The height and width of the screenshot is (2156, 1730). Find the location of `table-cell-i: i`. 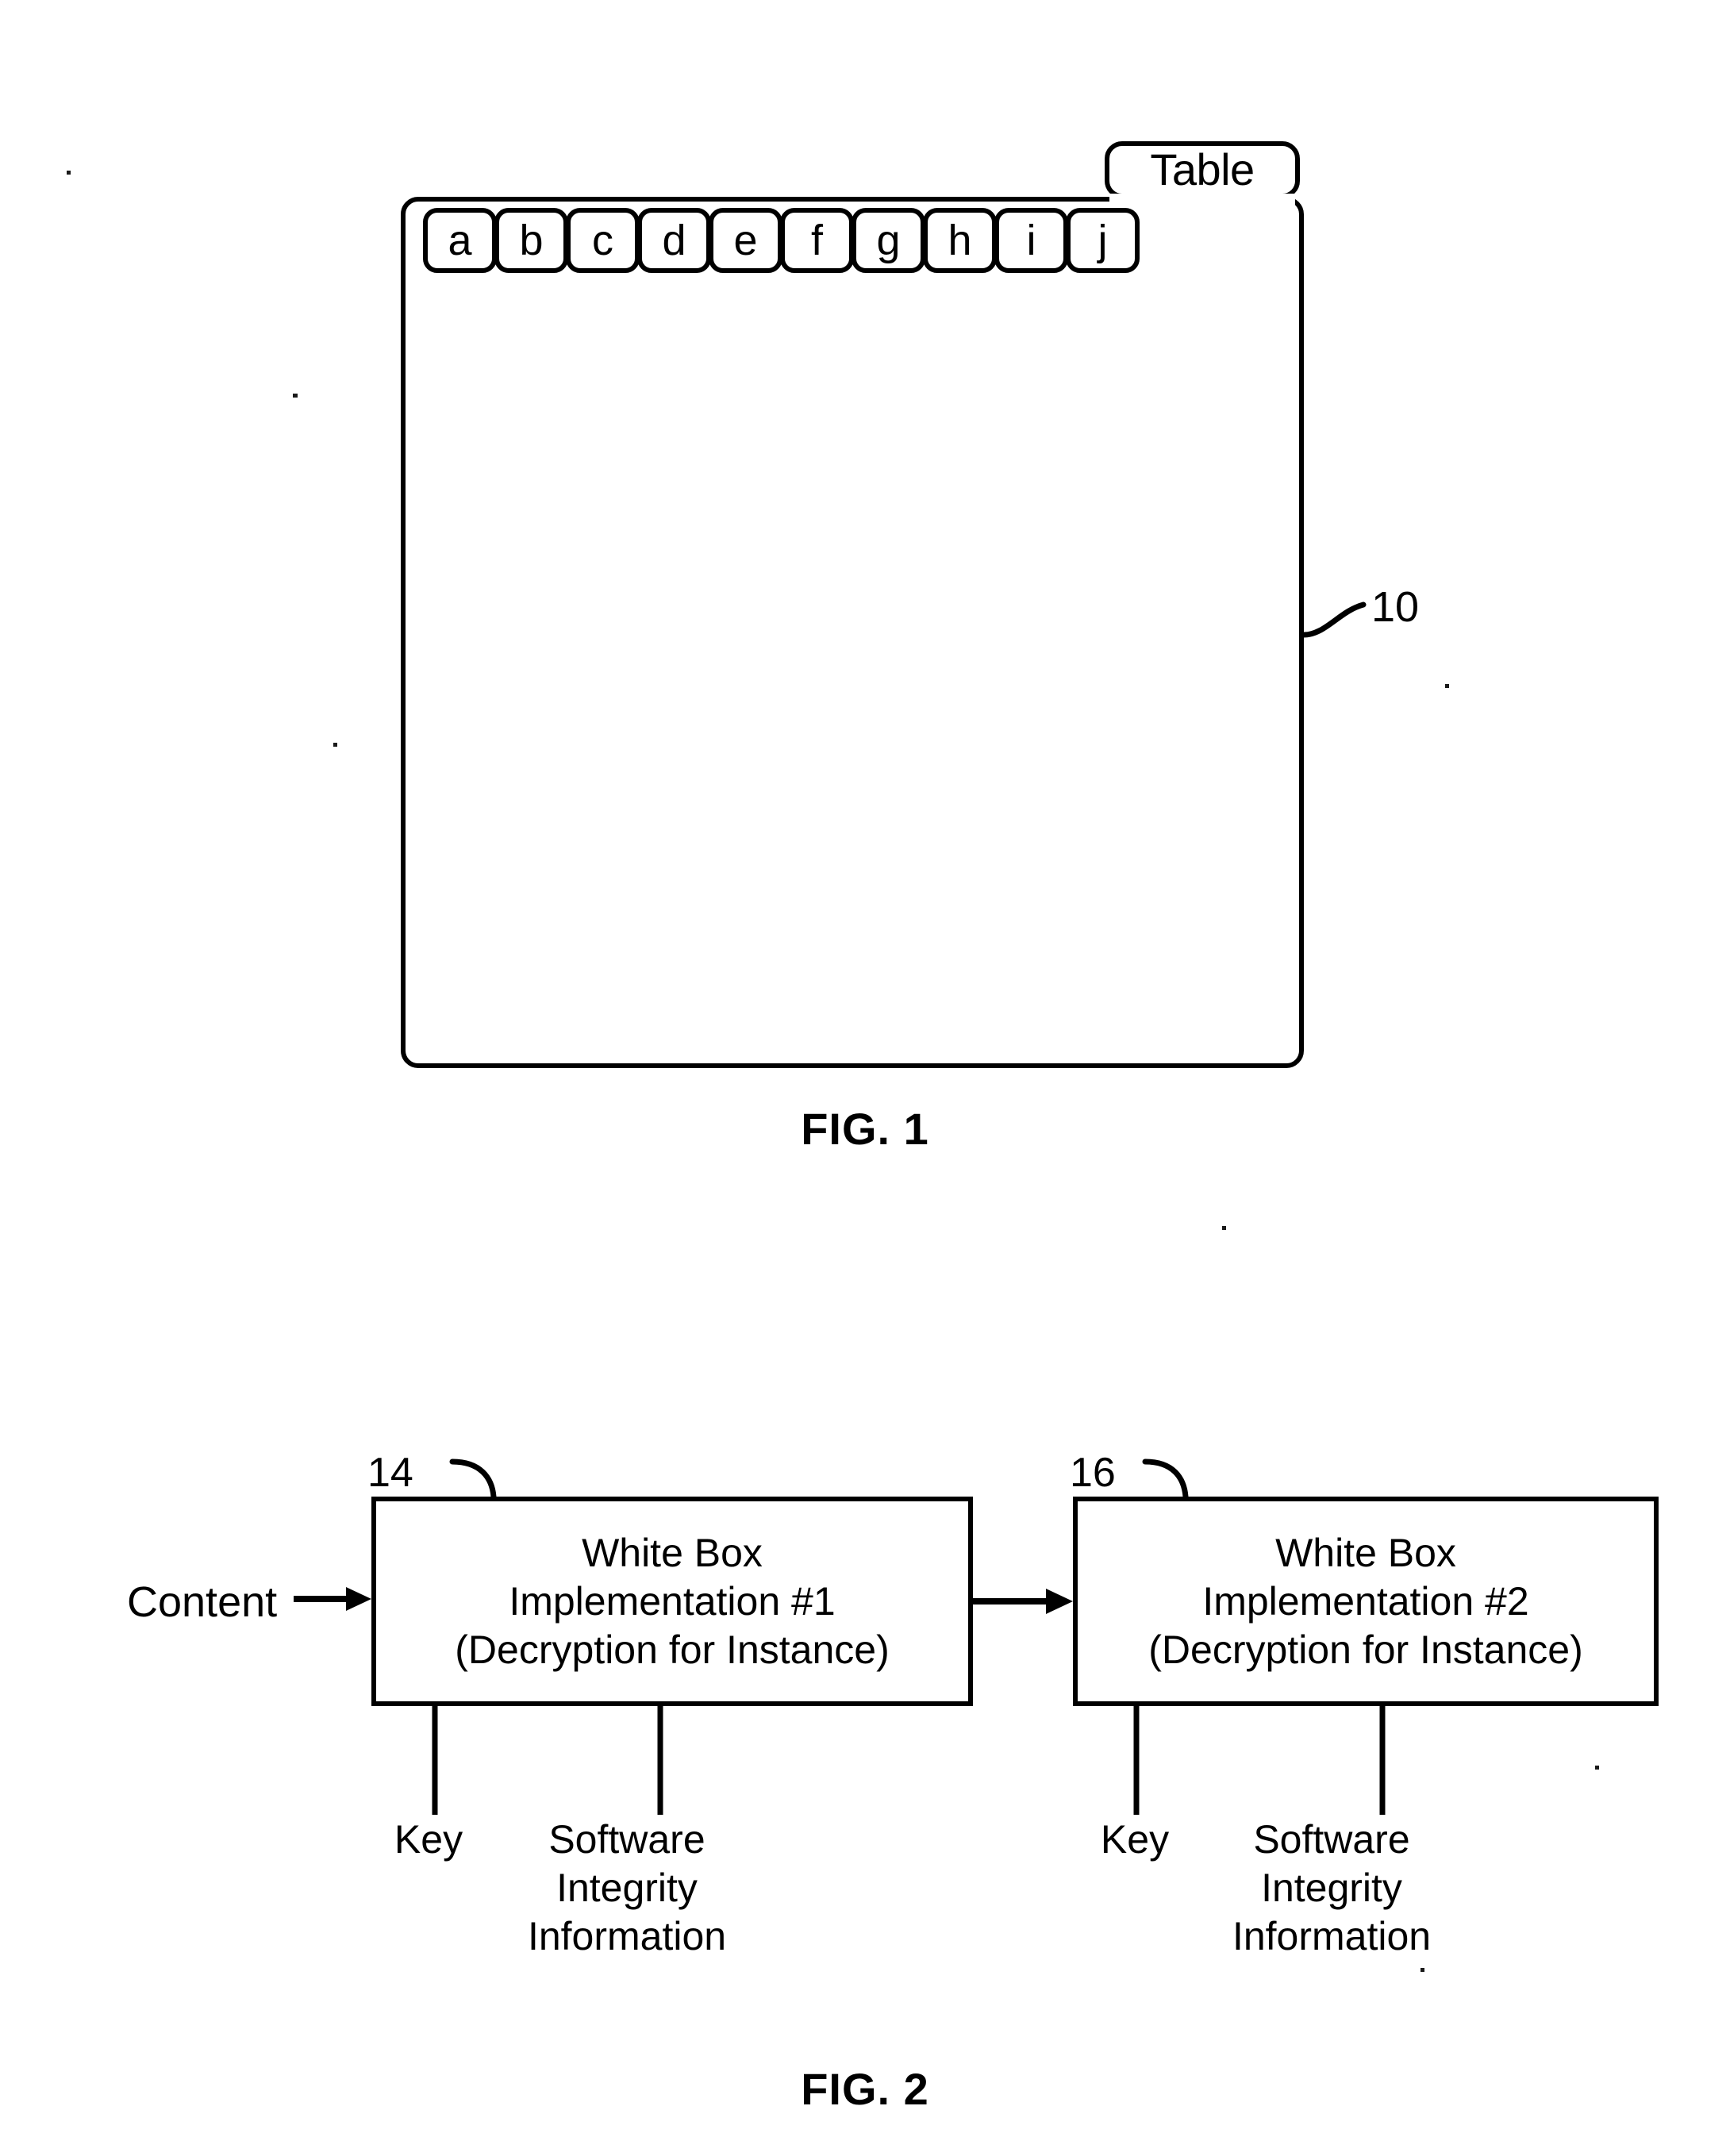

table-cell-i: i is located at coordinates (1031, 240).